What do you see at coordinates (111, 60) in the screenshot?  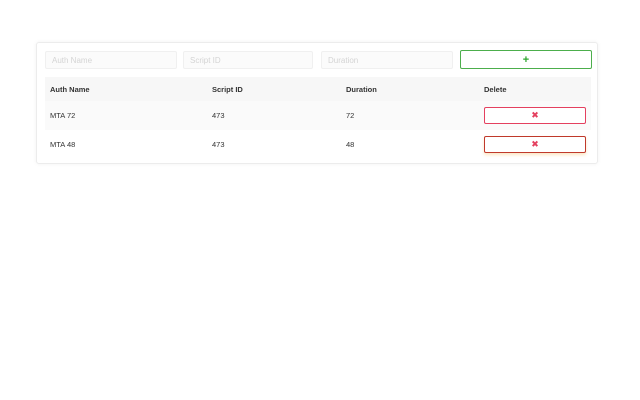 I see `auth-name-input` at bounding box center [111, 60].